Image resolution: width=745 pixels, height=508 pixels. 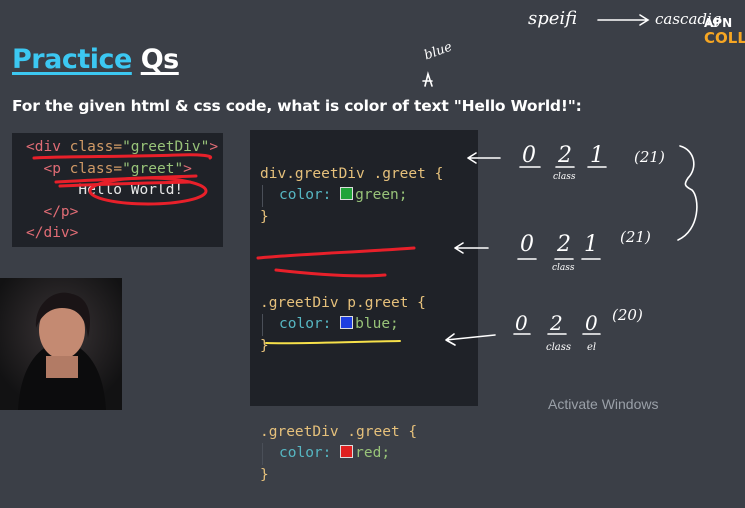 I want to click on color-swatch-blue, so click(x=347, y=322).